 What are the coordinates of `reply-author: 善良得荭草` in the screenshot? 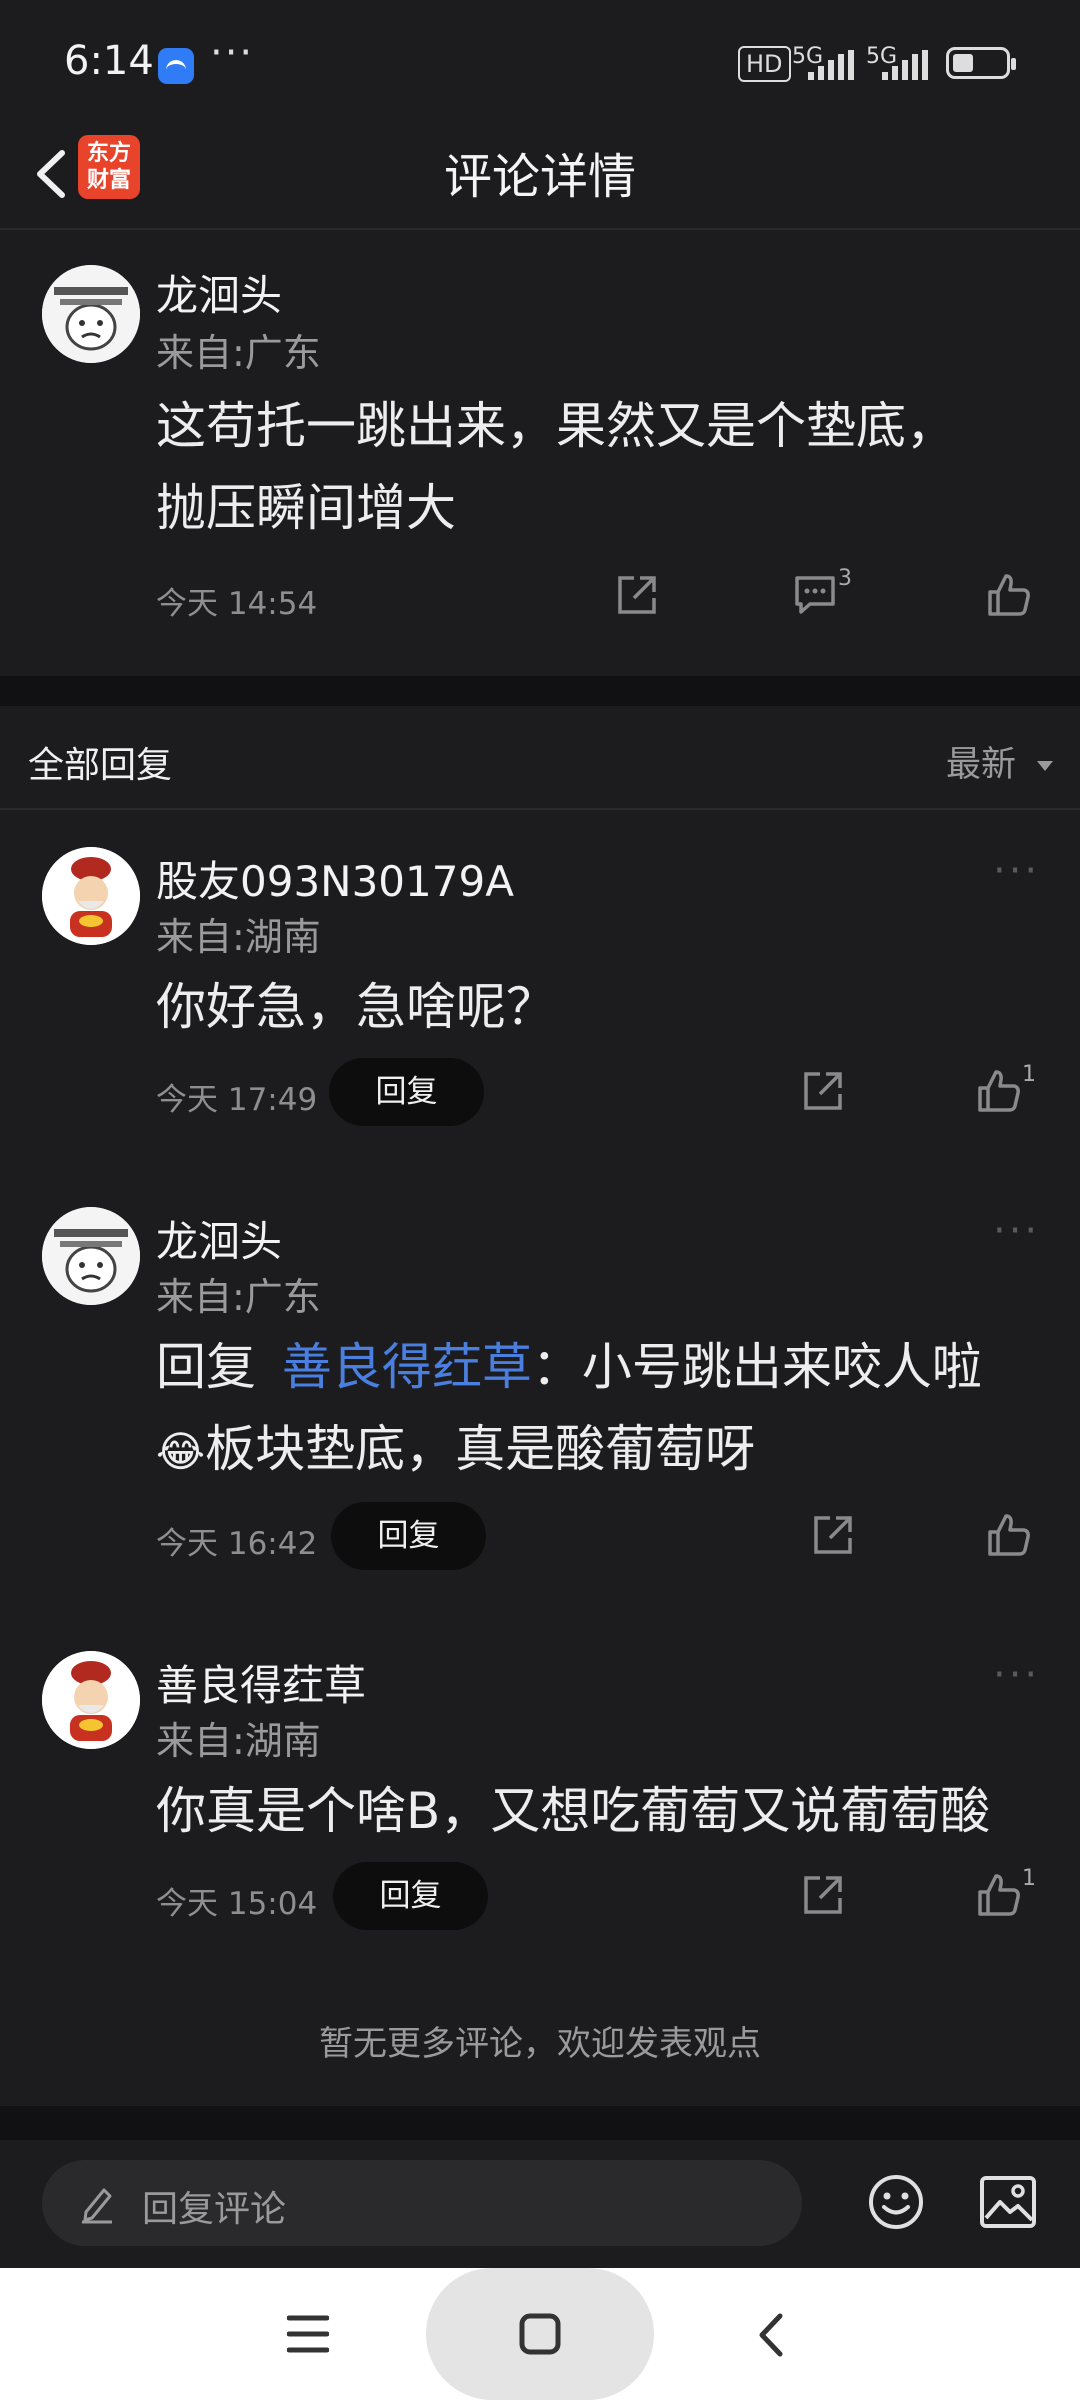 It's located at (261, 1682).